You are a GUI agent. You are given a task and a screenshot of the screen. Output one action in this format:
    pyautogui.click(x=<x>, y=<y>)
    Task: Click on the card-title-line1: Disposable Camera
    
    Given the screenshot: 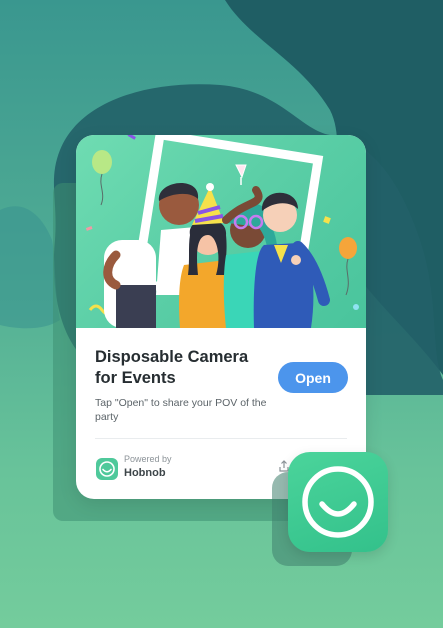 What is the action you would take?
    pyautogui.click(x=172, y=357)
    